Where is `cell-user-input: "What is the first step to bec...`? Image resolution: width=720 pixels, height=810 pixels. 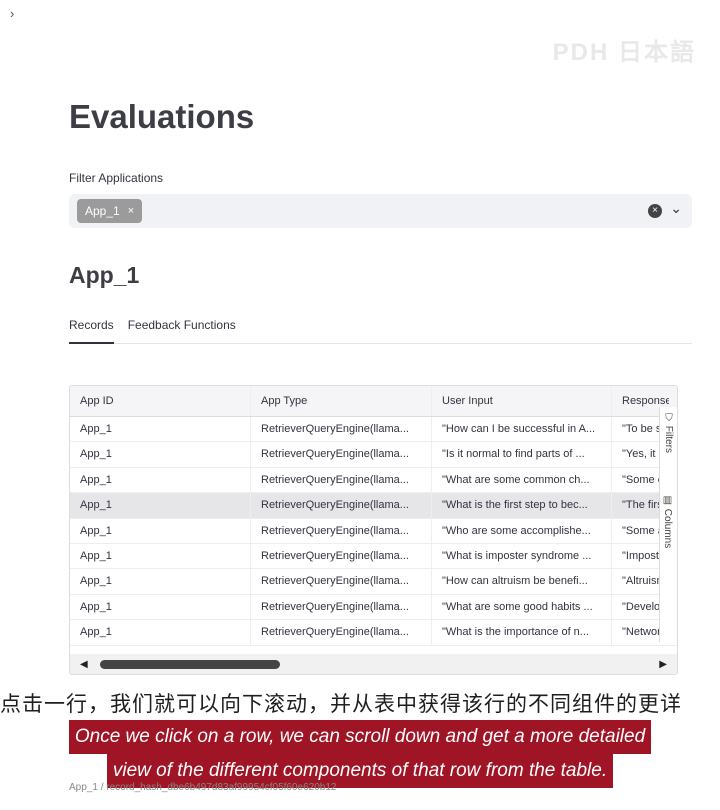 cell-user-input: "What is the first step to bec... is located at coordinates (521, 505).